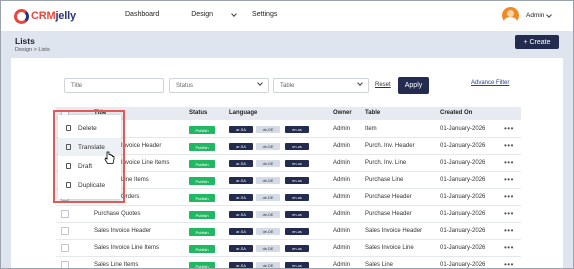 This screenshot has width=574, height=269. I want to click on title-filter-input: Title, so click(114, 85).